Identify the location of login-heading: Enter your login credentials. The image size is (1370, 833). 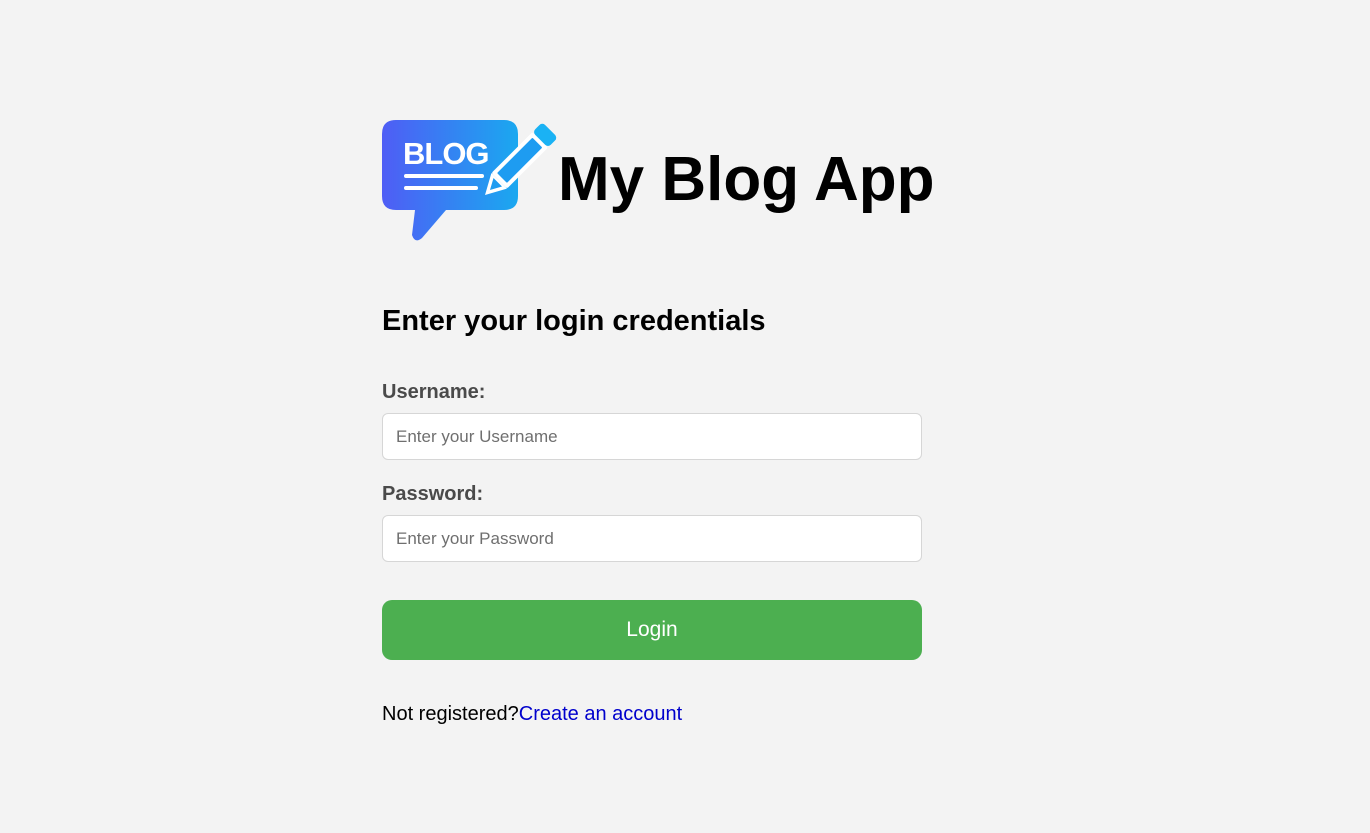
(574, 321).